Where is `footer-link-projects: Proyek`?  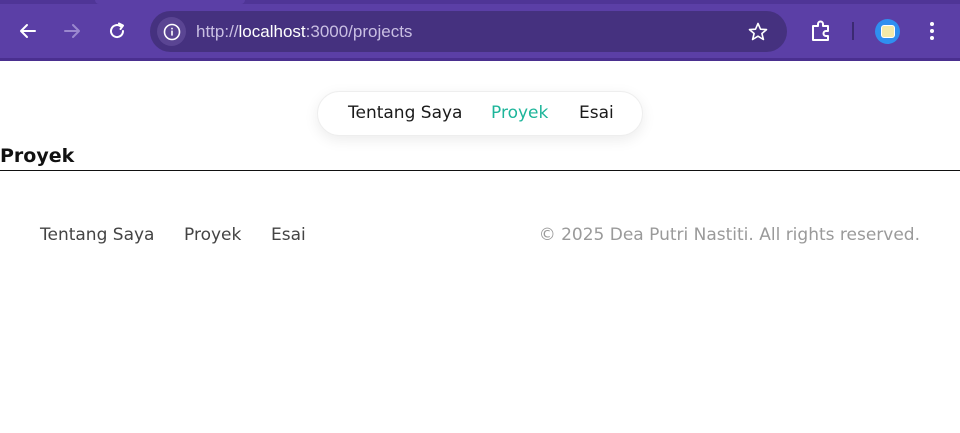
footer-link-projects: Proyek is located at coordinates (212, 235).